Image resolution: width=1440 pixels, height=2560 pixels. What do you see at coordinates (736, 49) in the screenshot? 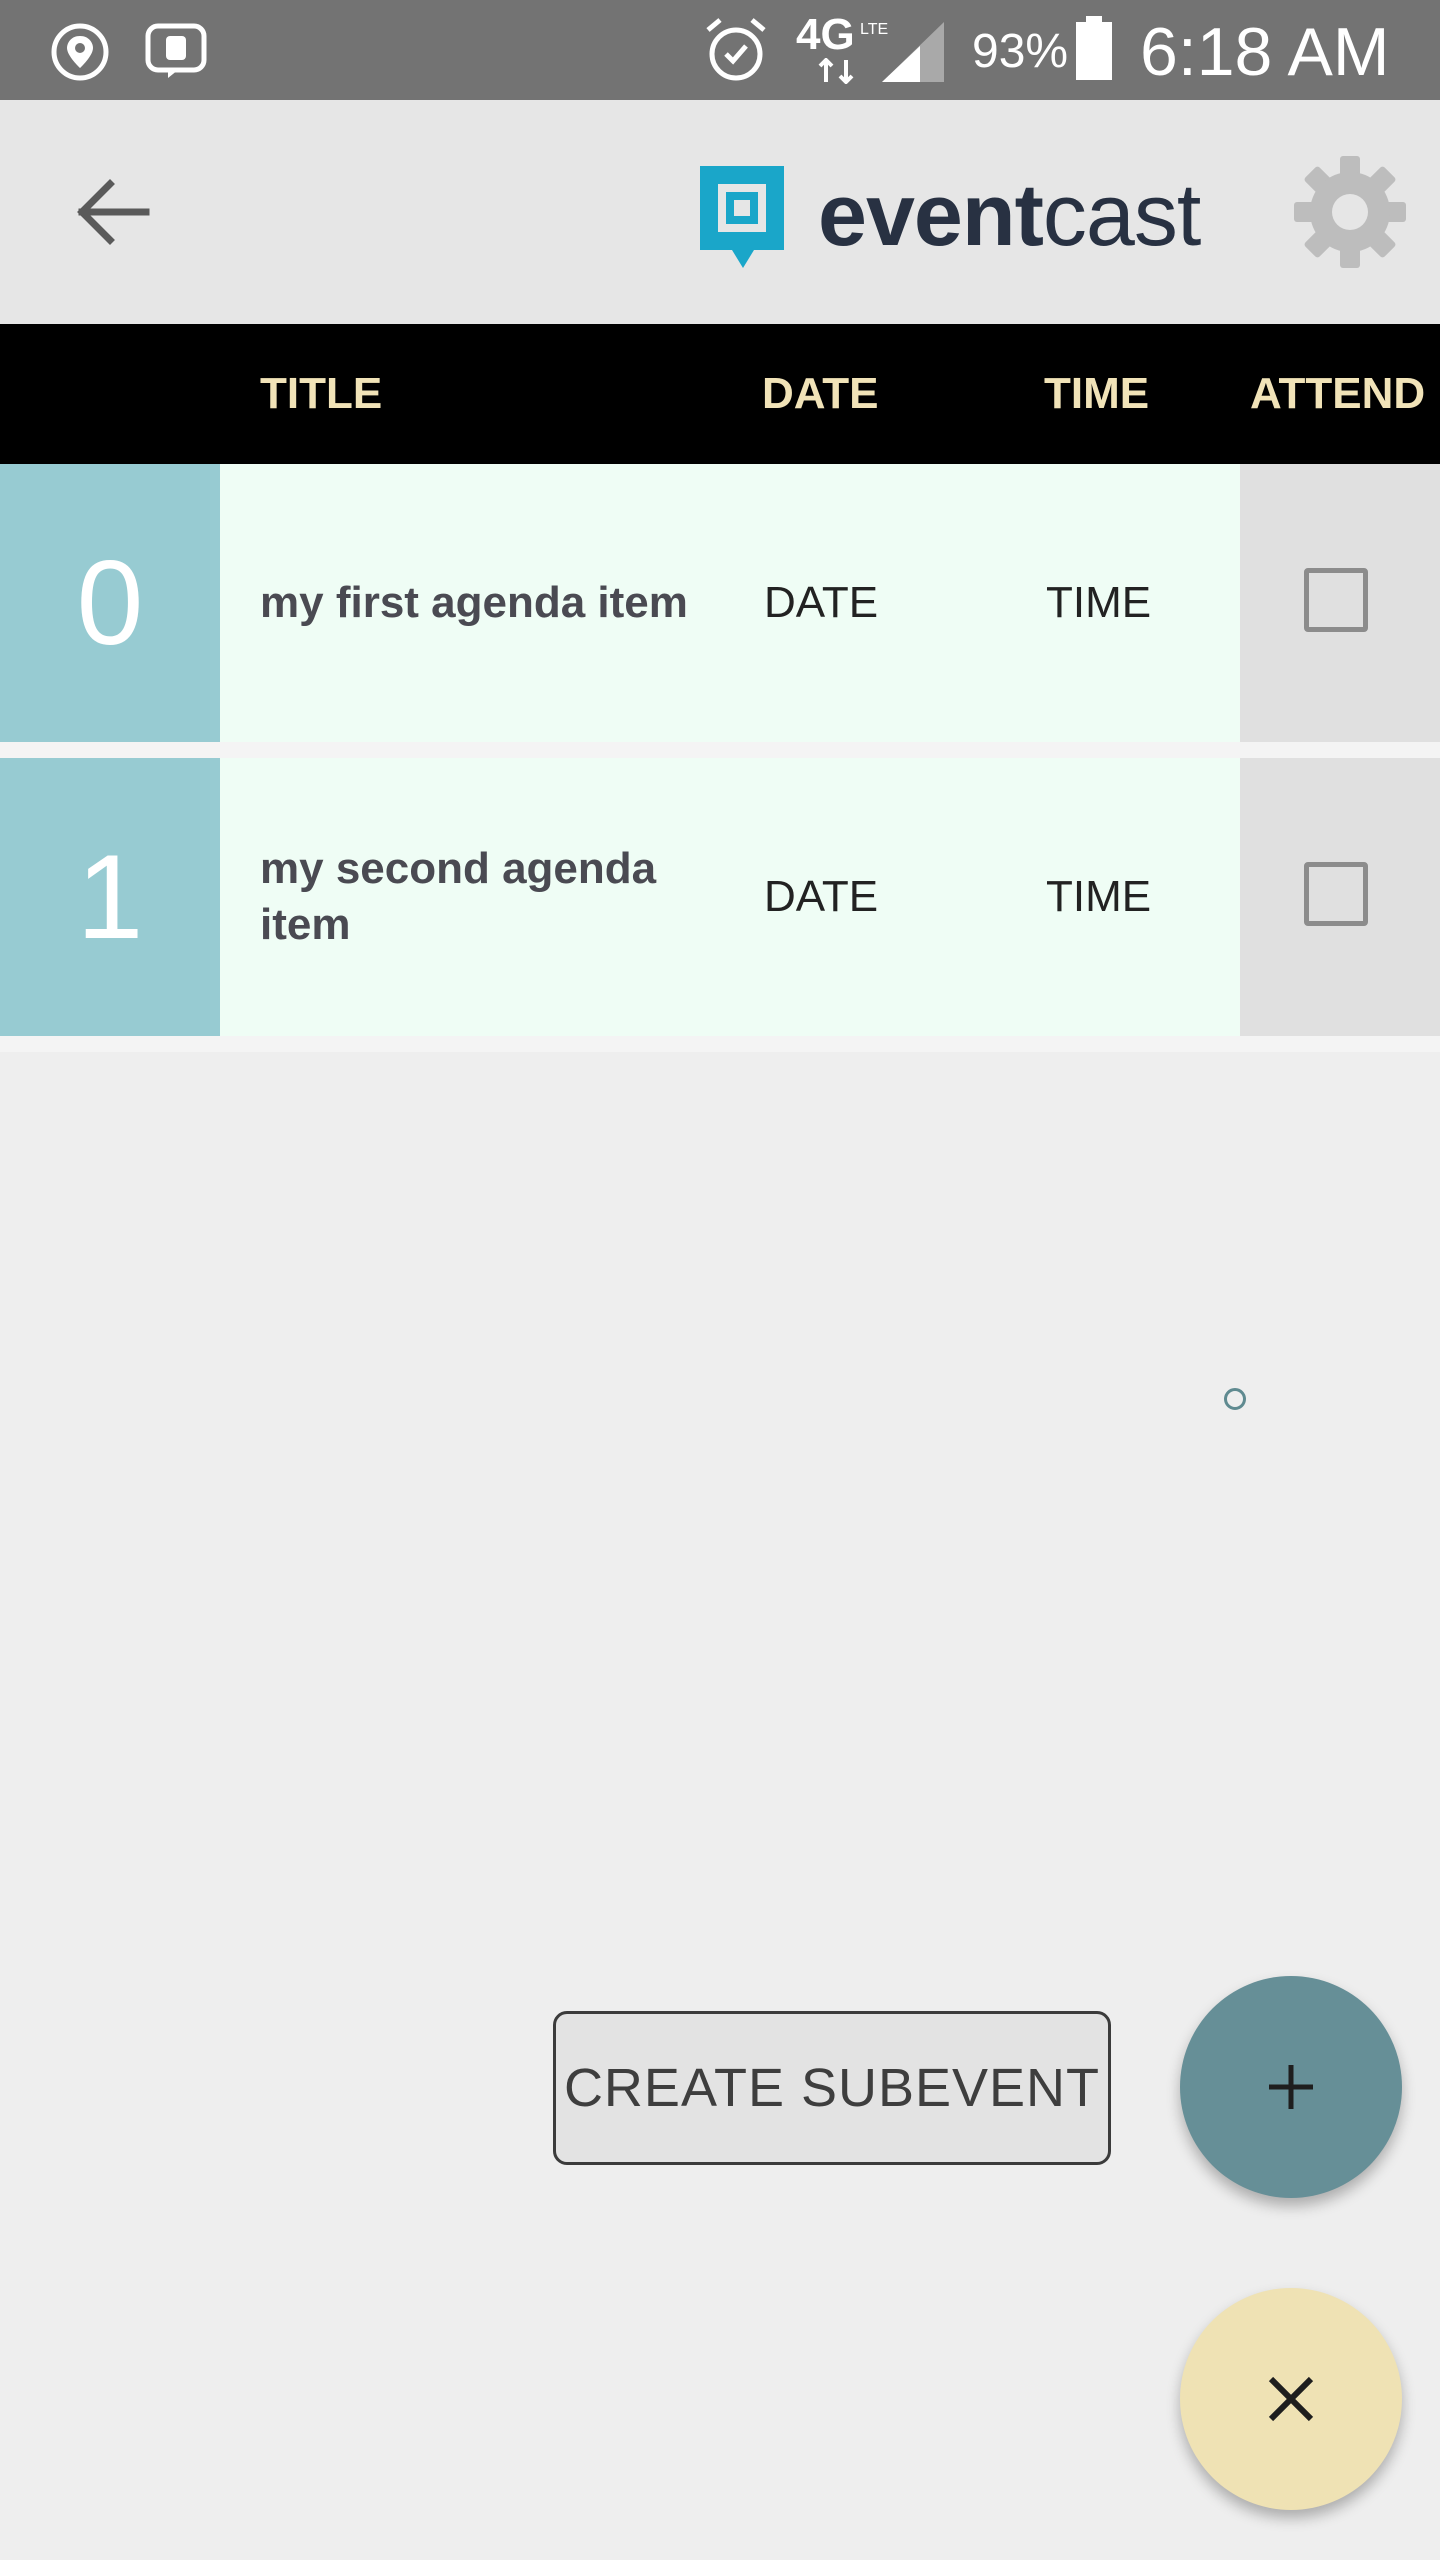
I see `alarm-icon` at bounding box center [736, 49].